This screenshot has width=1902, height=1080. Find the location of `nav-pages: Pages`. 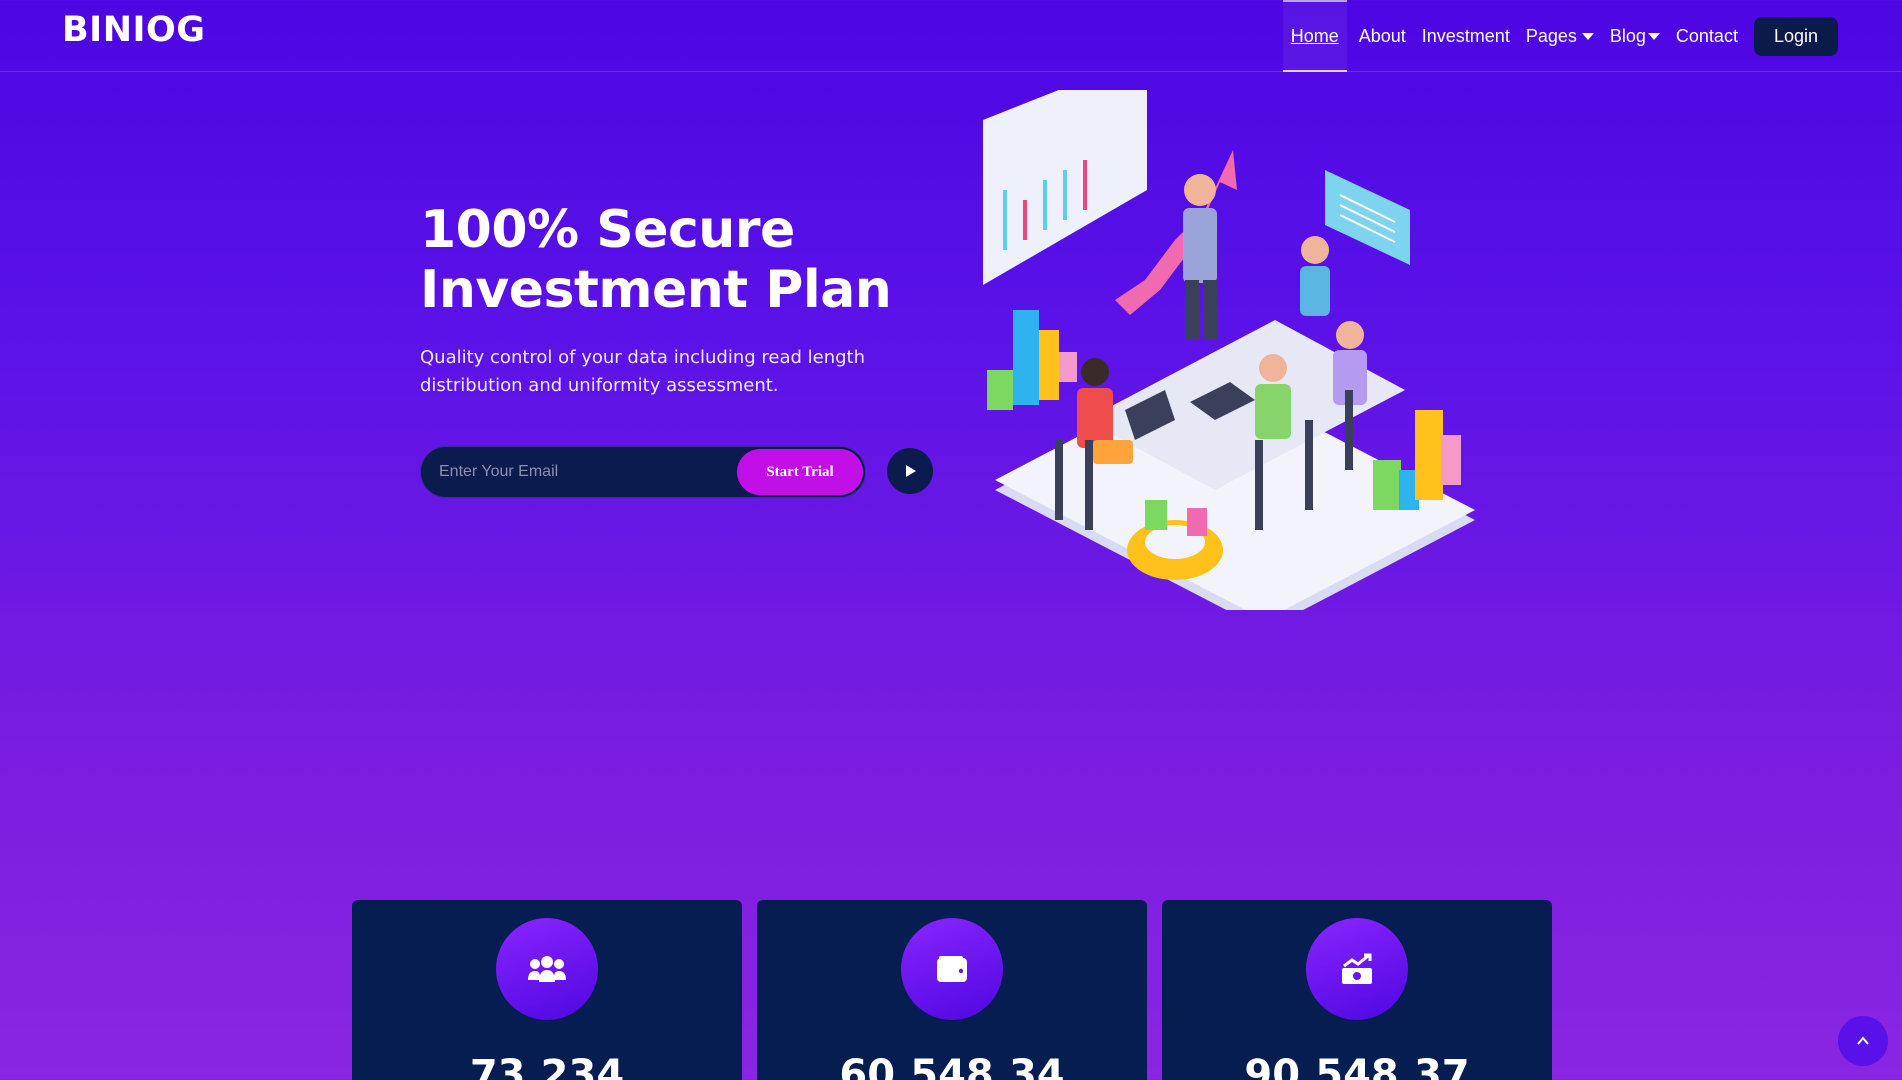

nav-pages: Pages is located at coordinates (1560, 36).